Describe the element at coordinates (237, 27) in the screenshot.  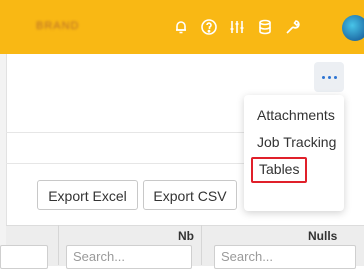
I see `sliders-icon` at that location.